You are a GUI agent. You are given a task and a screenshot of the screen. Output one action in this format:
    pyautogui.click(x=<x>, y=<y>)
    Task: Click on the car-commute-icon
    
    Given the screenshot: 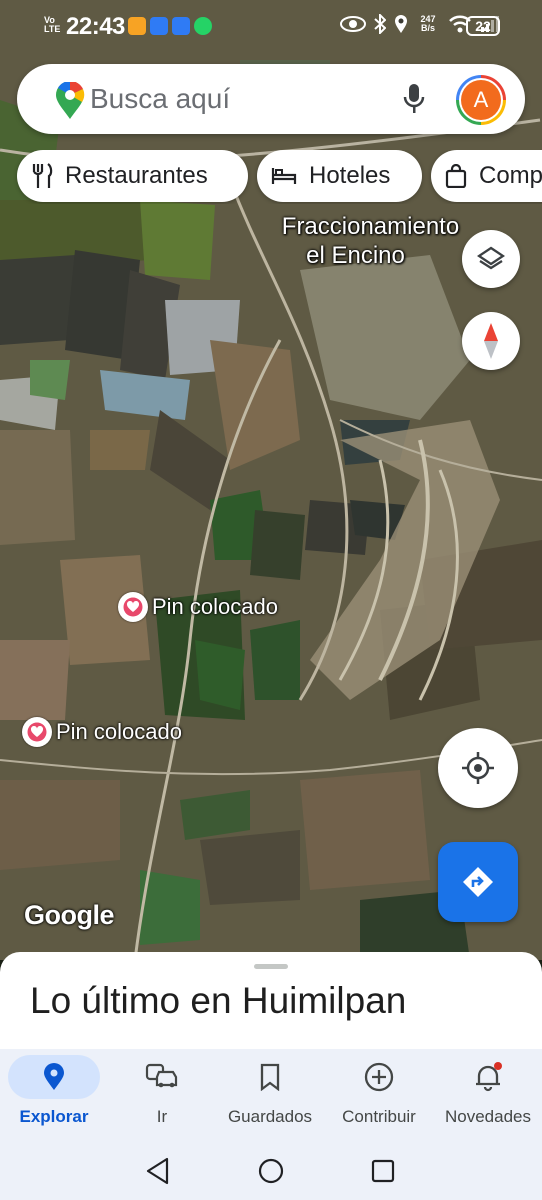 What is the action you would take?
    pyautogui.click(x=161, y=1075)
    